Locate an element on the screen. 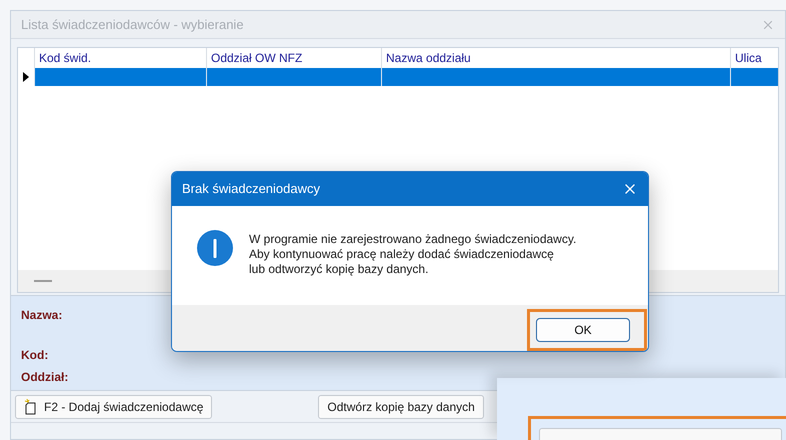 This screenshot has height=440, width=786. row-pointer-icon is located at coordinates (26, 77).